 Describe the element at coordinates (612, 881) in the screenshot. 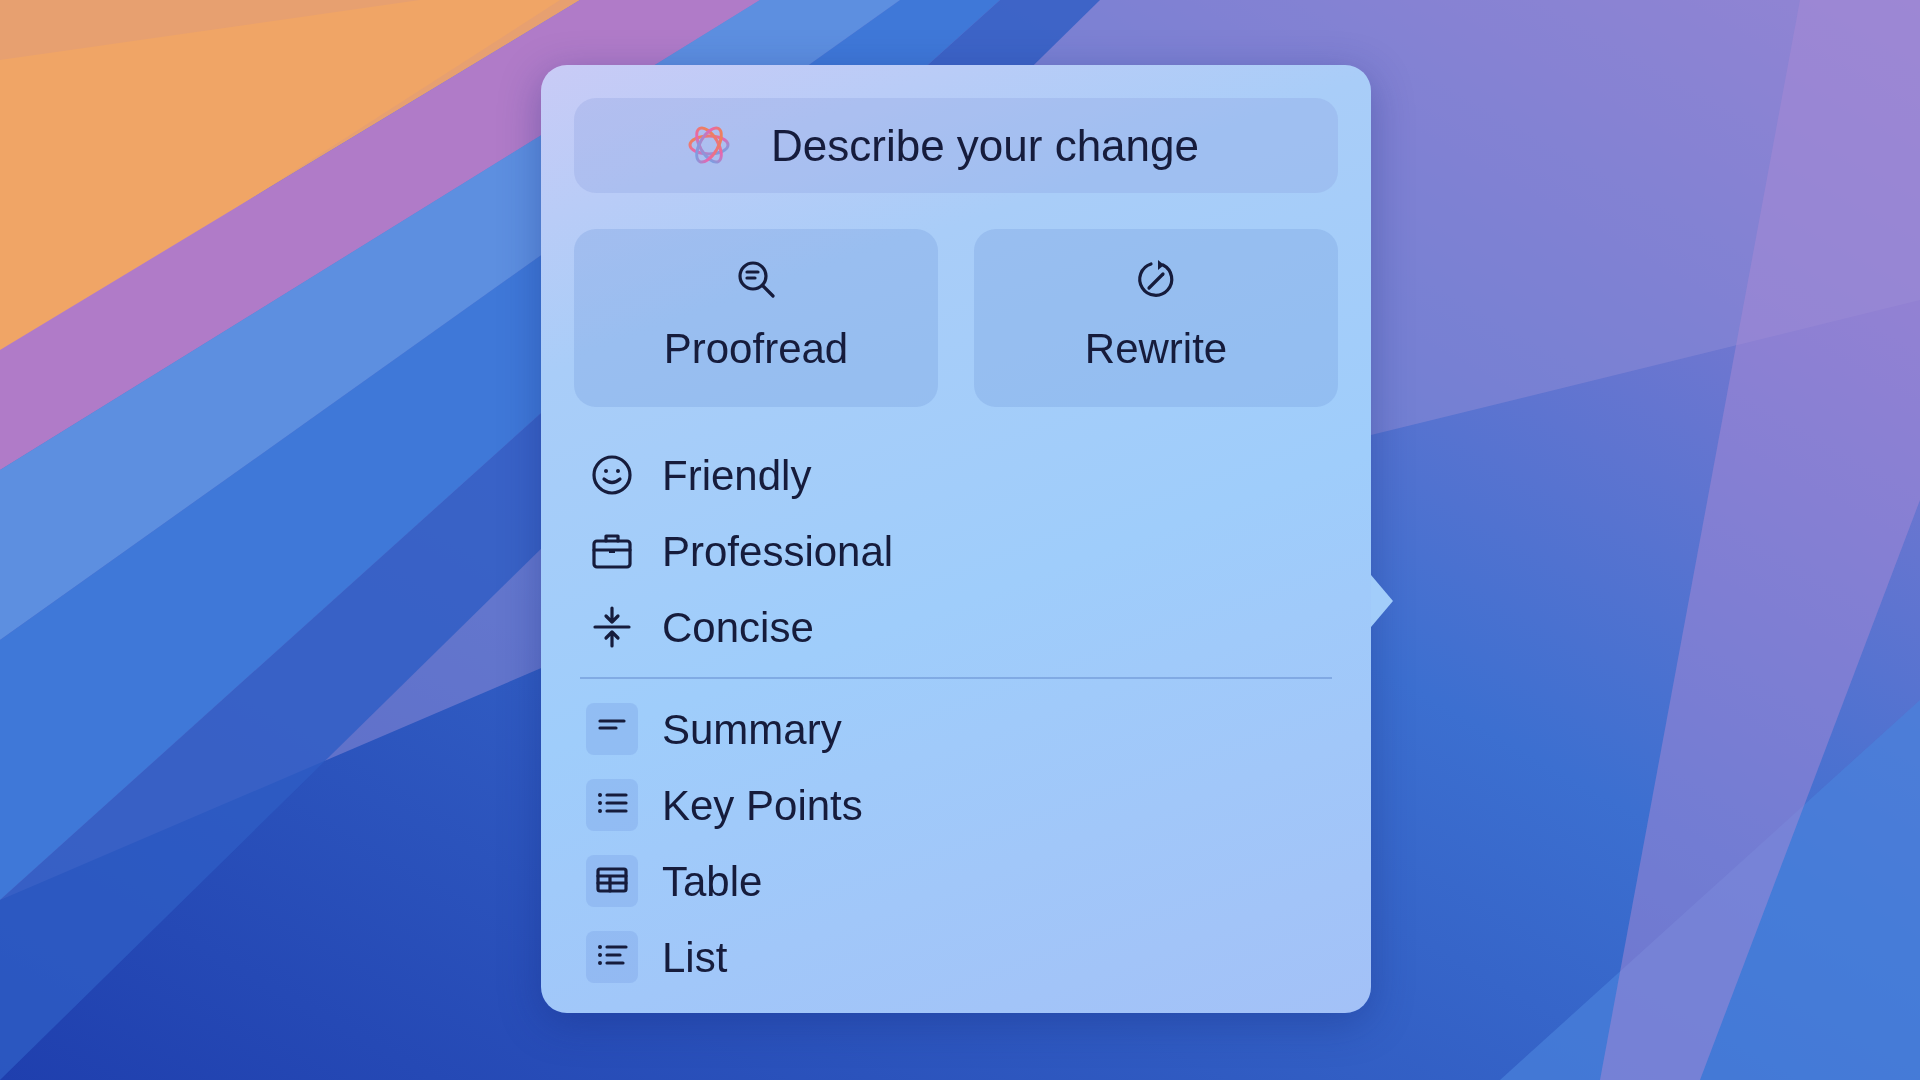

I see `table-tile-icon` at that location.